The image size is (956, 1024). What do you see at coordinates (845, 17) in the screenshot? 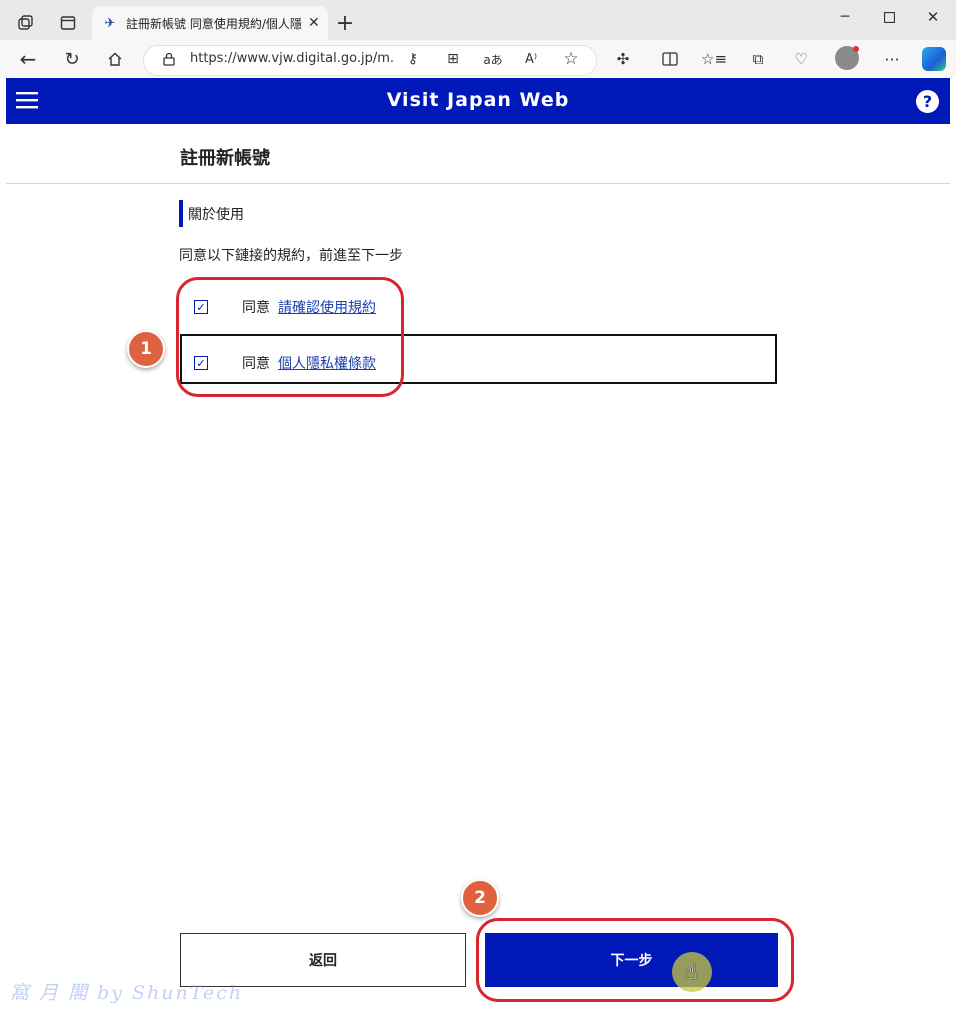
I see `minimize-icon: ─` at bounding box center [845, 17].